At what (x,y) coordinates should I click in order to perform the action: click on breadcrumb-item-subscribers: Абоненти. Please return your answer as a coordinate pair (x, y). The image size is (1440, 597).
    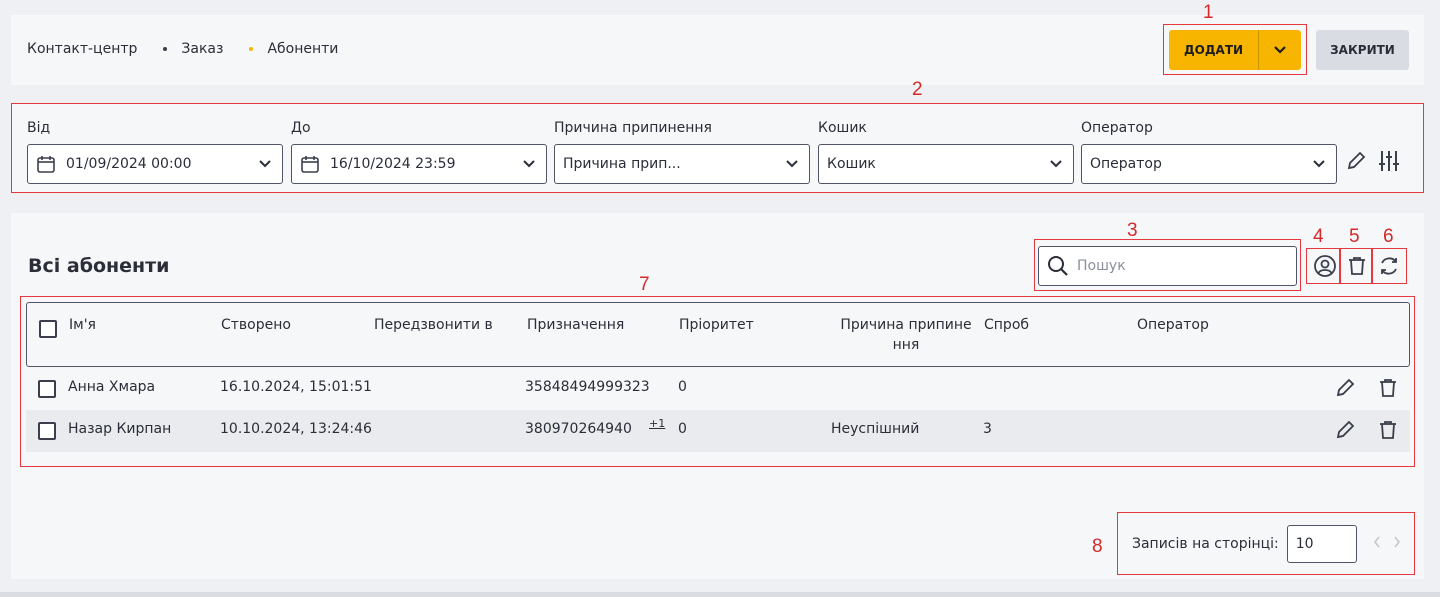
    Looking at the image, I should click on (303, 49).